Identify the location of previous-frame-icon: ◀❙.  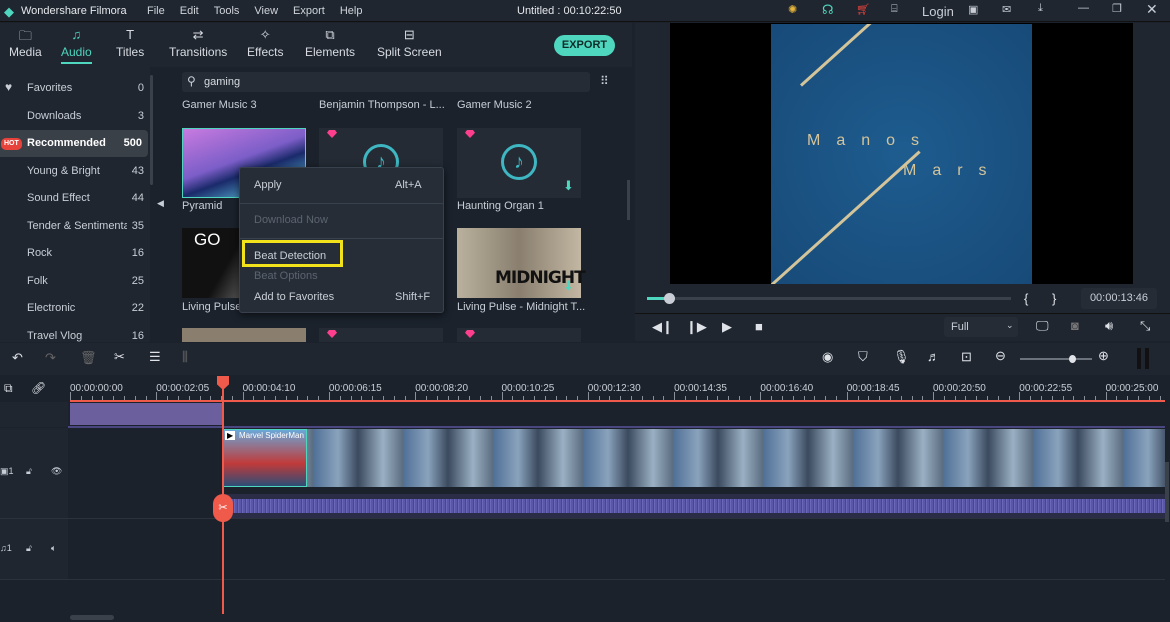
(662, 327).